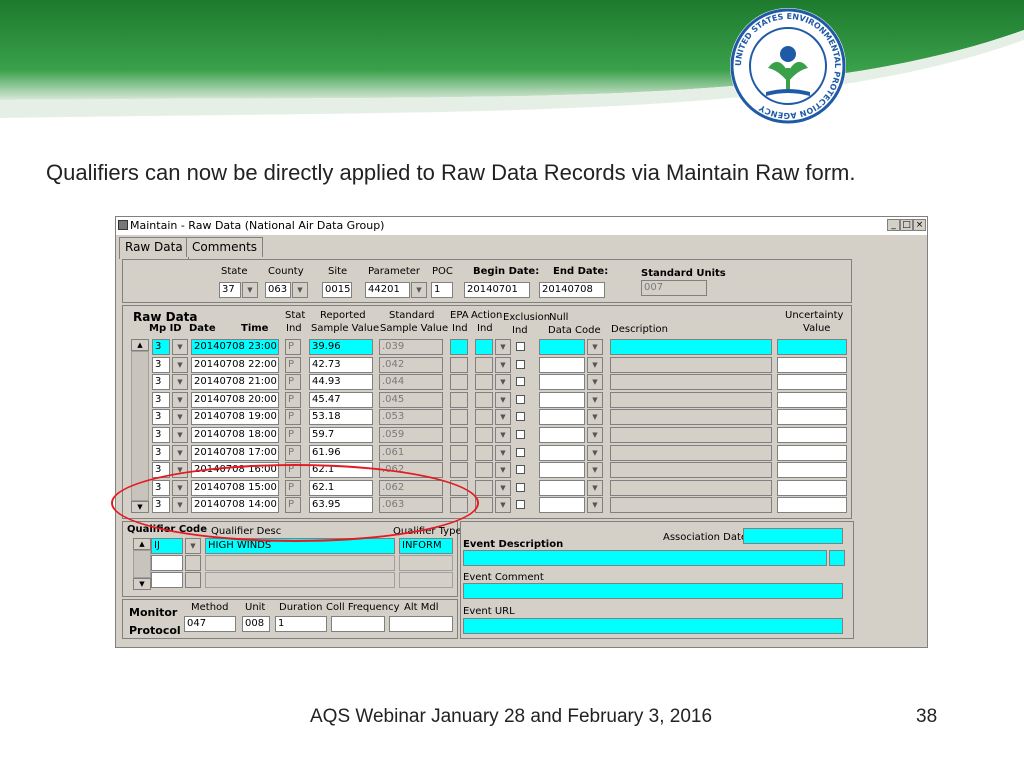 This screenshot has width=1024, height=768. Describe the element at coordinates (837, 558) in the screenshot. I see `event-description-lov-button` at that location.